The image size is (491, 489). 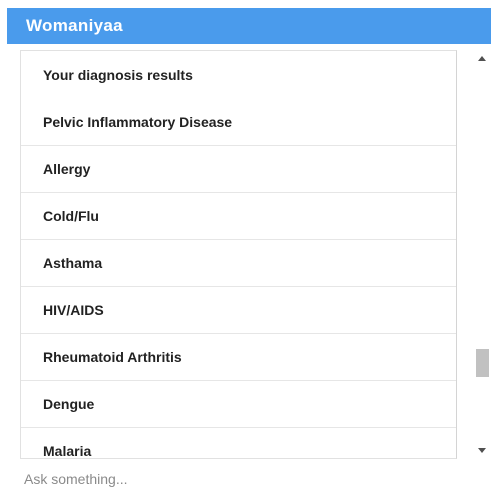 I want to click on diagnosis-label: Cold/Flu, so click(x=71, y=216).